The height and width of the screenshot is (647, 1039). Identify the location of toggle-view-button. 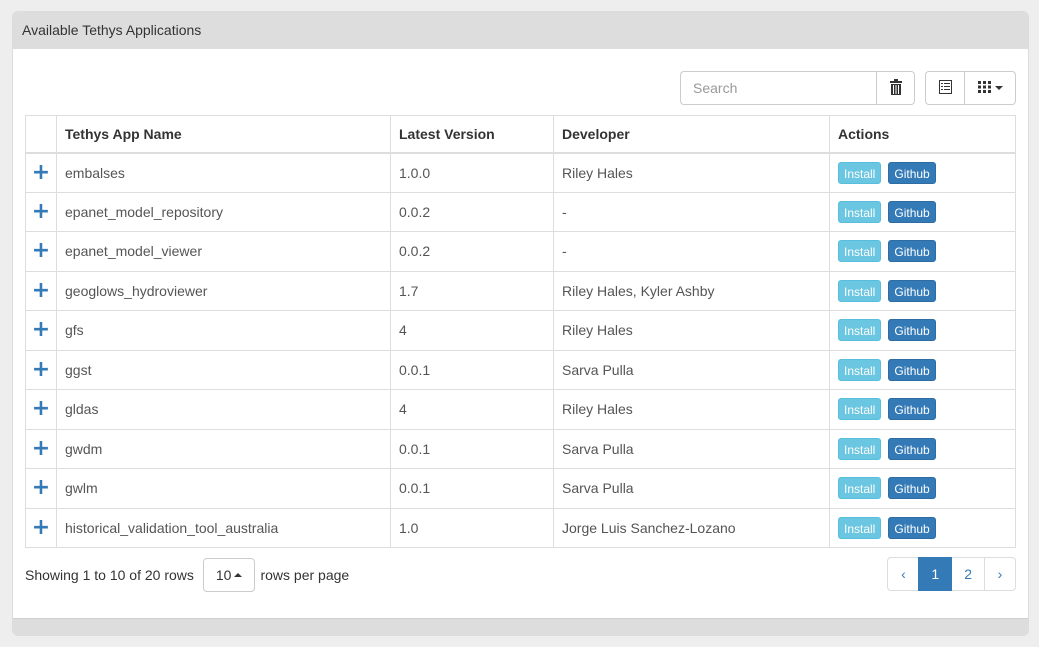
(945, 88).